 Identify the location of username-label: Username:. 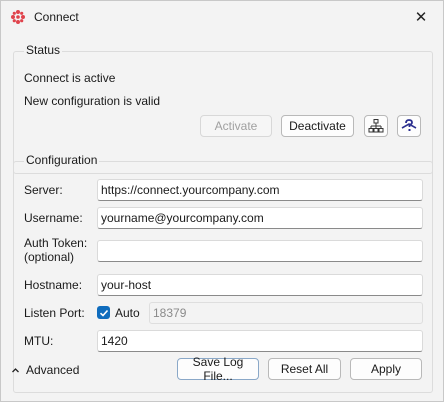
(53, 218).